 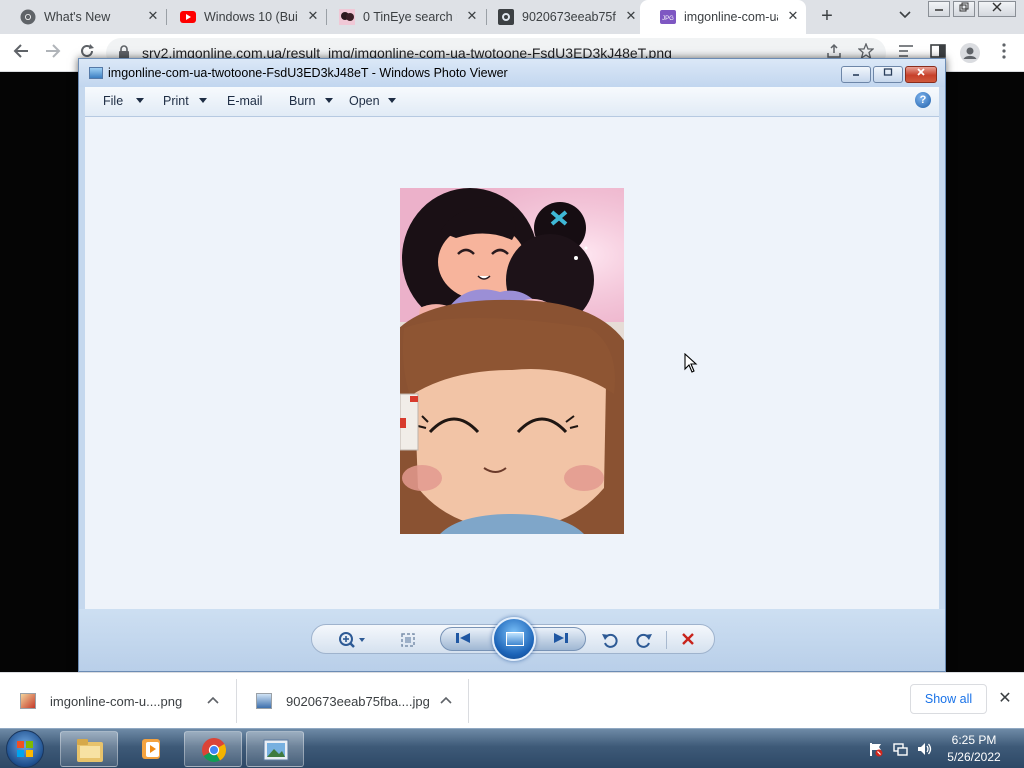 I want to click on menu-open: Open, so click(x=364, y=101).